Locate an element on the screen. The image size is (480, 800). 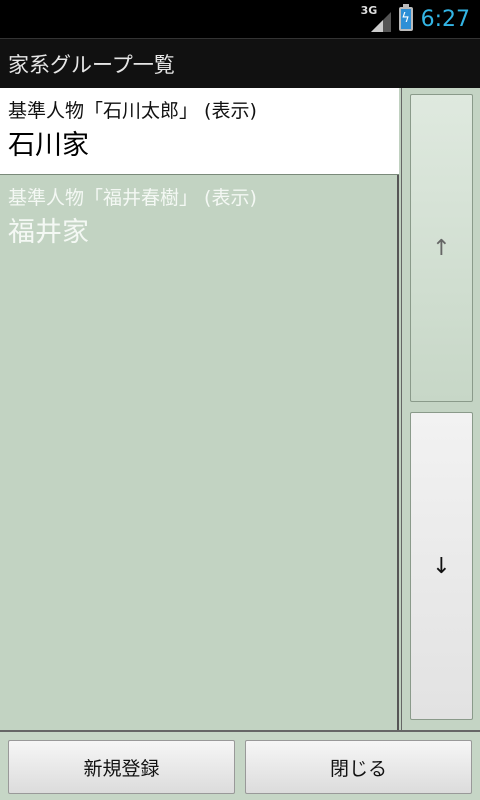
title-bar: 家系グループ一覧 is located at coordinates (240, 63).